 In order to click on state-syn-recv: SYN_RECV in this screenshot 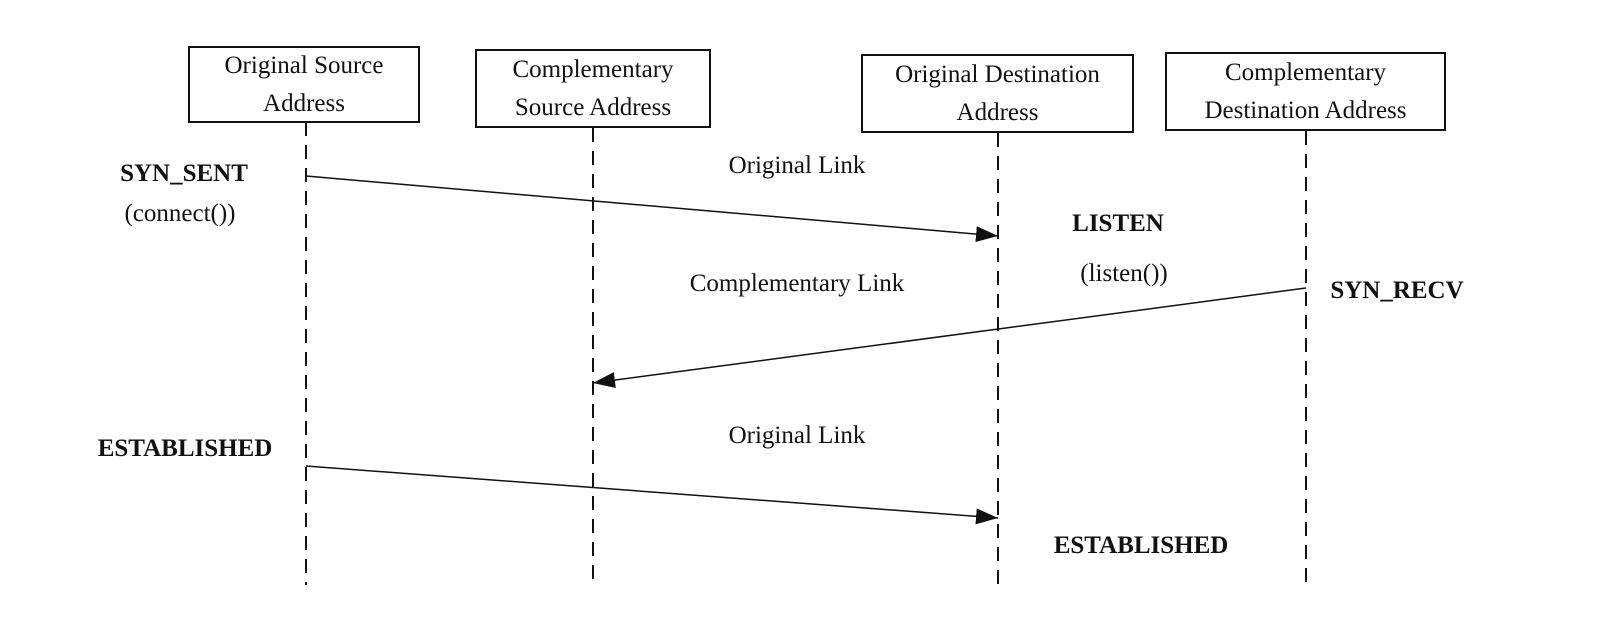, I will do `click(1397, 290)`.